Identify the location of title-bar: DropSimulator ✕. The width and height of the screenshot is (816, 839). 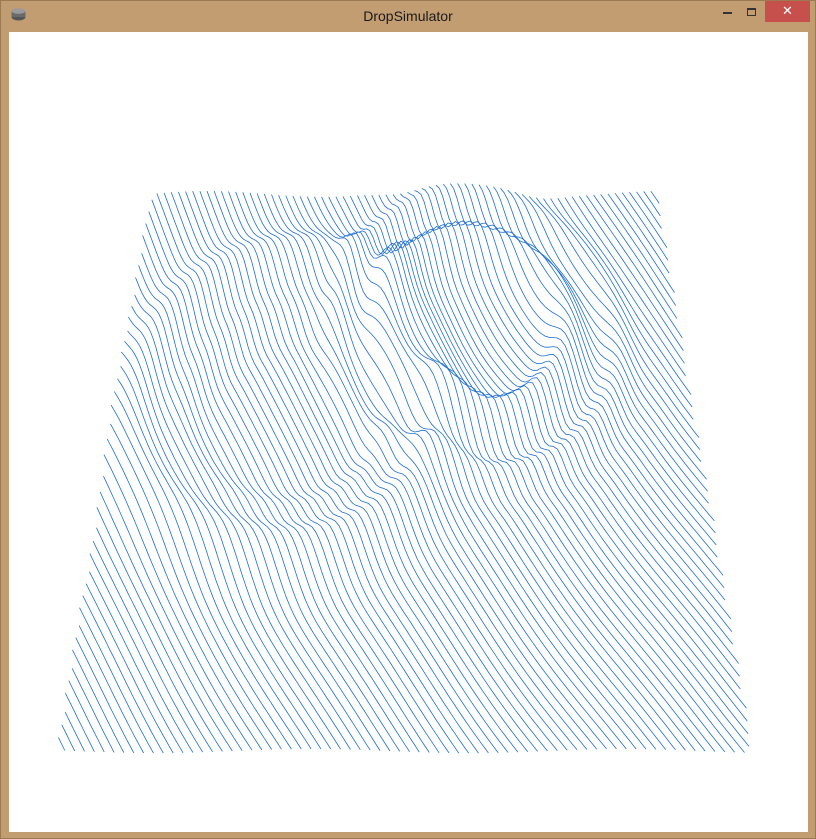
(408, 16).